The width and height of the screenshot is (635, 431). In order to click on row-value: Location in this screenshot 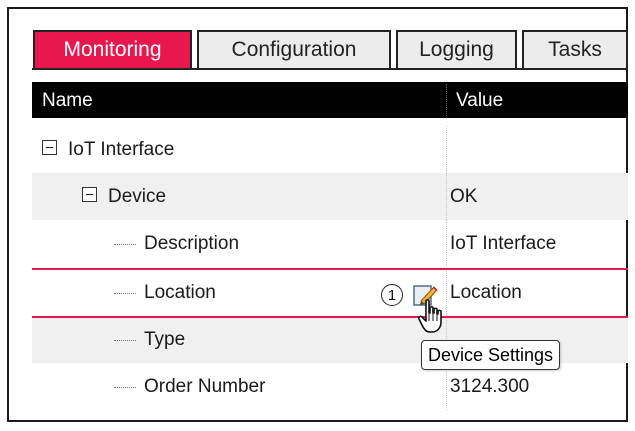, I will do `click(486, 292)`.